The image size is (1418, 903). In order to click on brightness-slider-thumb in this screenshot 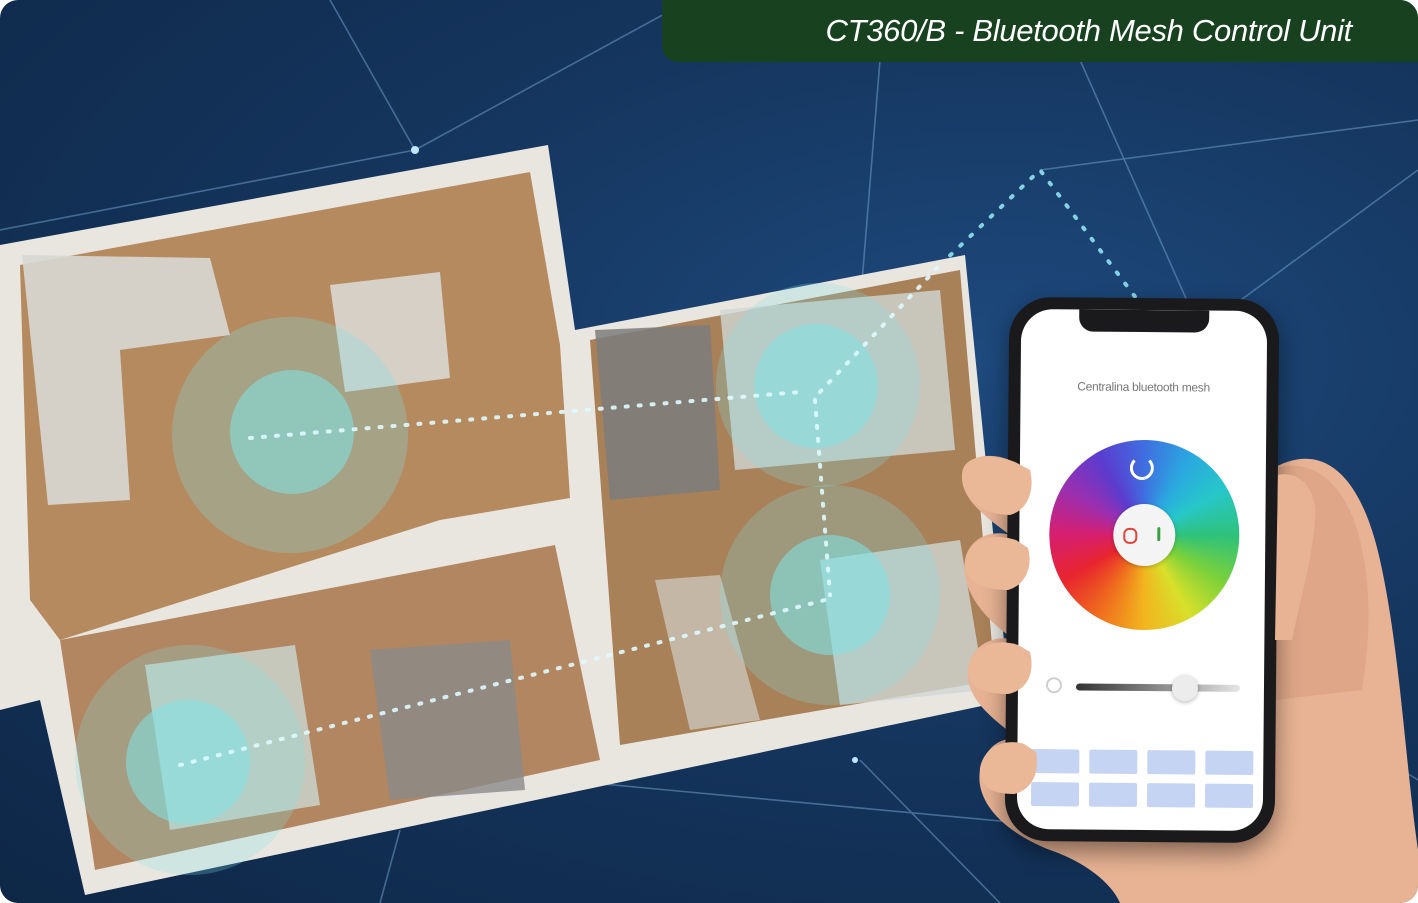, I will do `click(1185, 688)`.